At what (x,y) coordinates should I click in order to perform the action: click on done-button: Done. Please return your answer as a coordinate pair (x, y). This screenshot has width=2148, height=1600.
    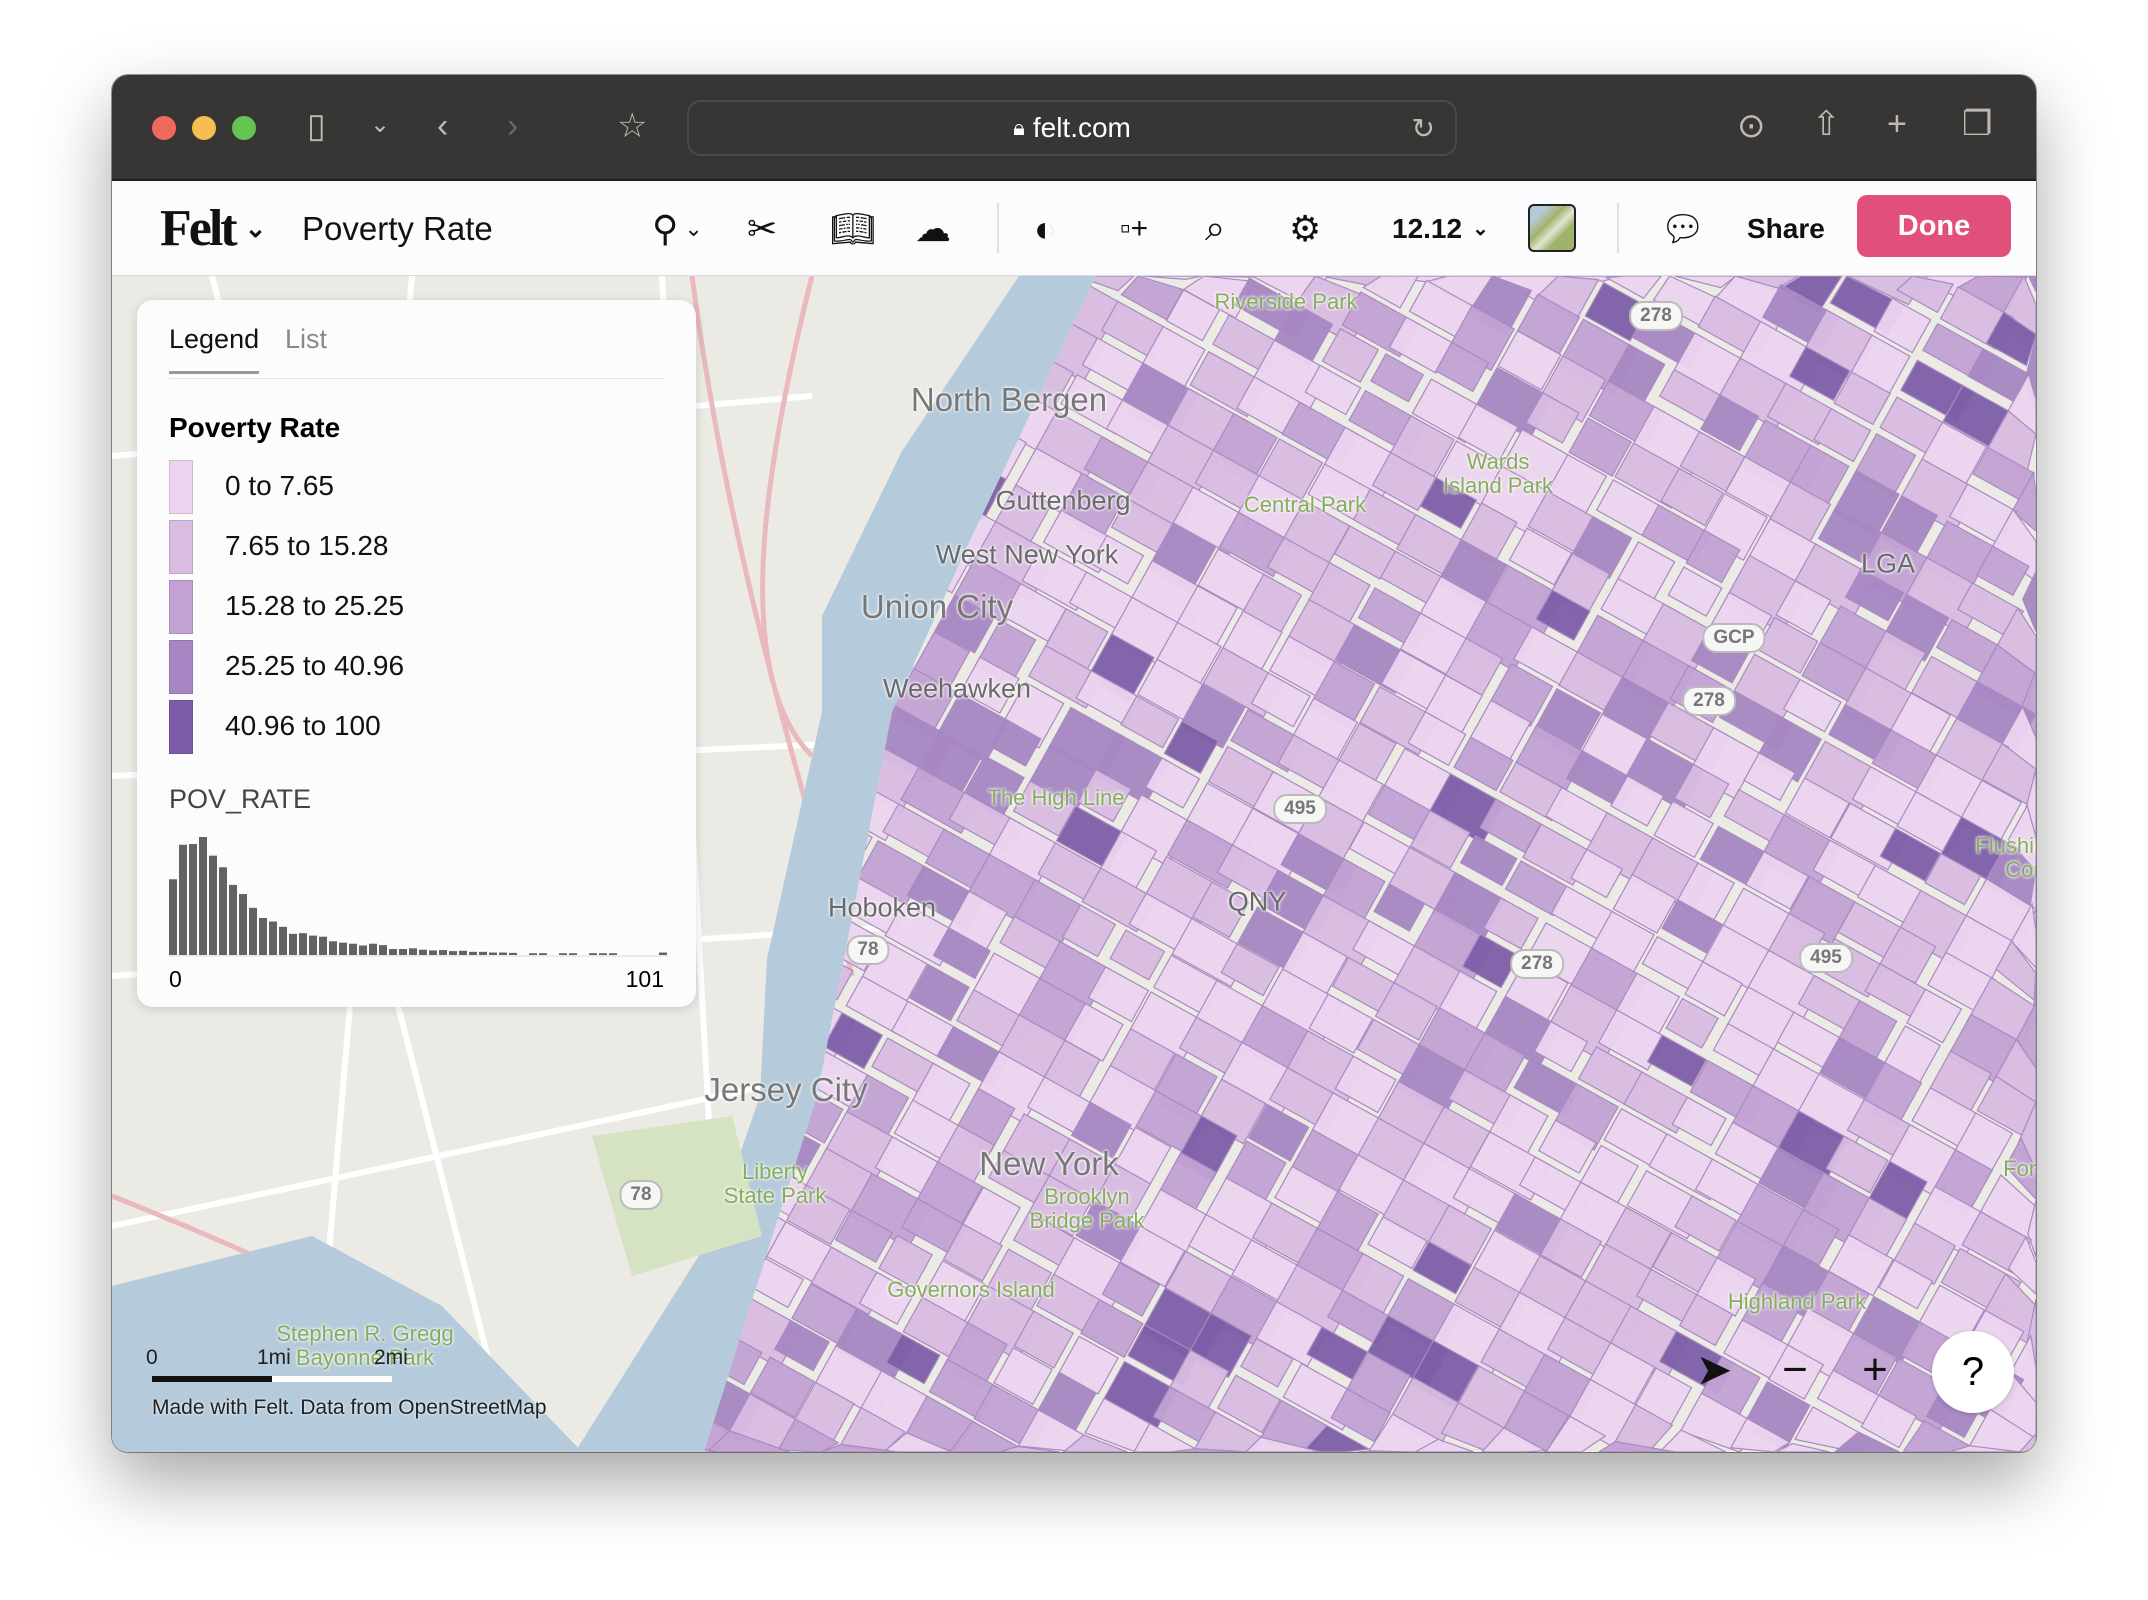
    Looking at the image, I should click on (1934, 226).